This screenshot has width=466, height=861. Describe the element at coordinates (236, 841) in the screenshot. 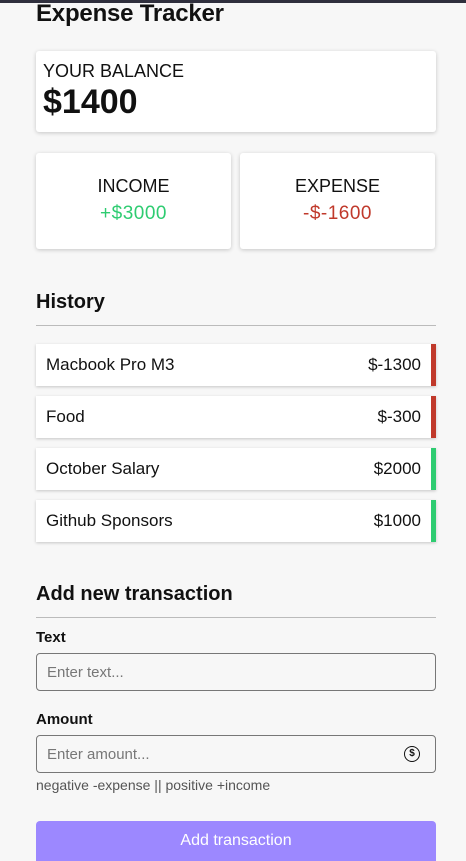

I see `add-transaction-button: Add transaction` at that location.